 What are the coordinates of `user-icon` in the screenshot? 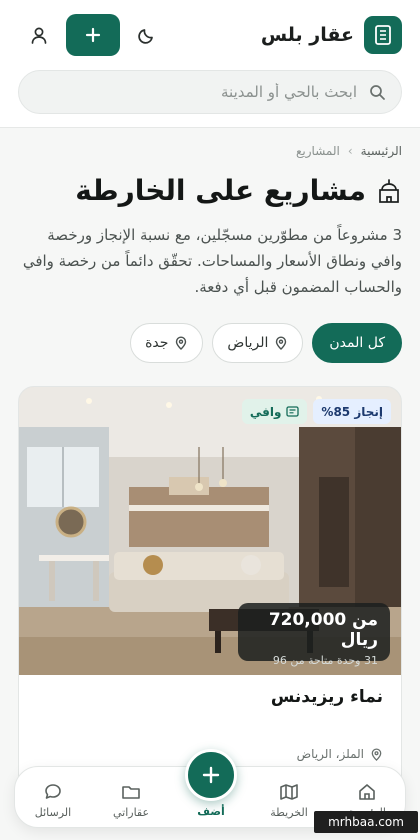 It's located at (39, 35).